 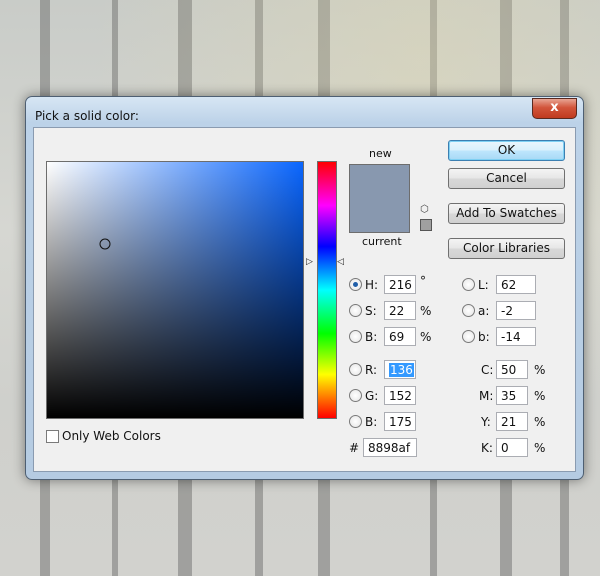 What do you see at coordinates (355, 310) in the screenshot?
I see `s-radio` at bounding box center [355, 310].